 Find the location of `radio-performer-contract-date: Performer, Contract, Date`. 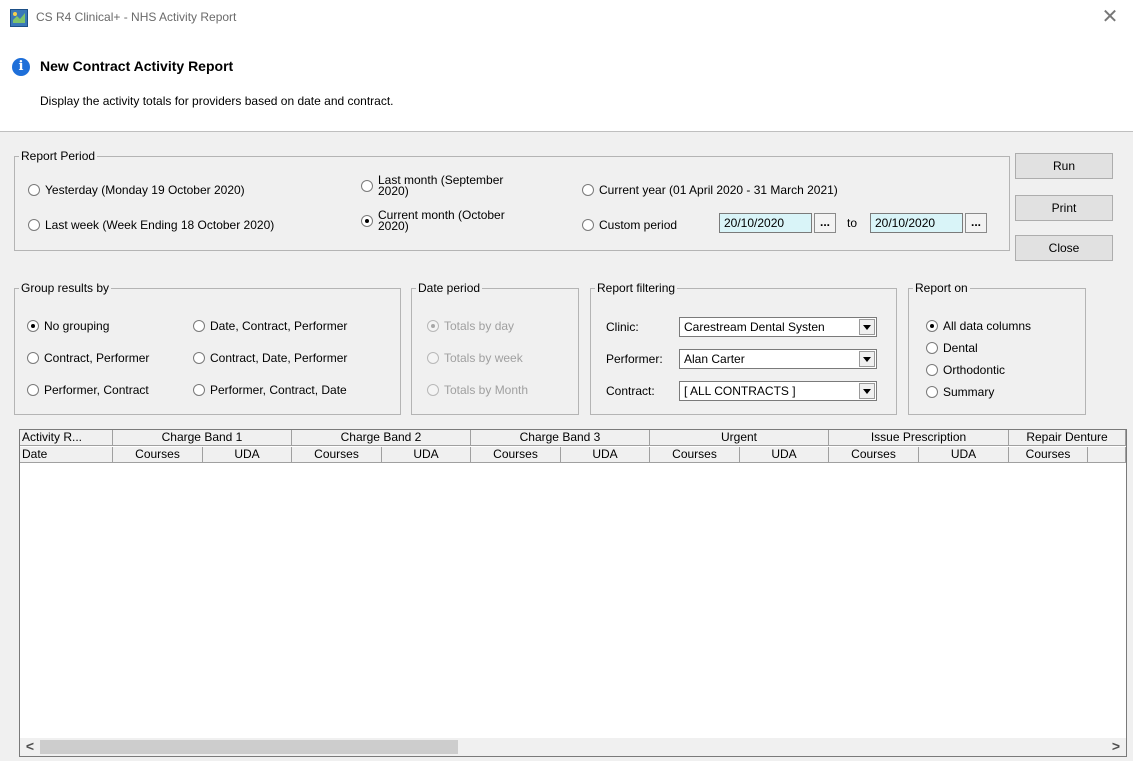

radio-performer-contract-date: Performer, Contract, Date is located at coordinates (270, 390).